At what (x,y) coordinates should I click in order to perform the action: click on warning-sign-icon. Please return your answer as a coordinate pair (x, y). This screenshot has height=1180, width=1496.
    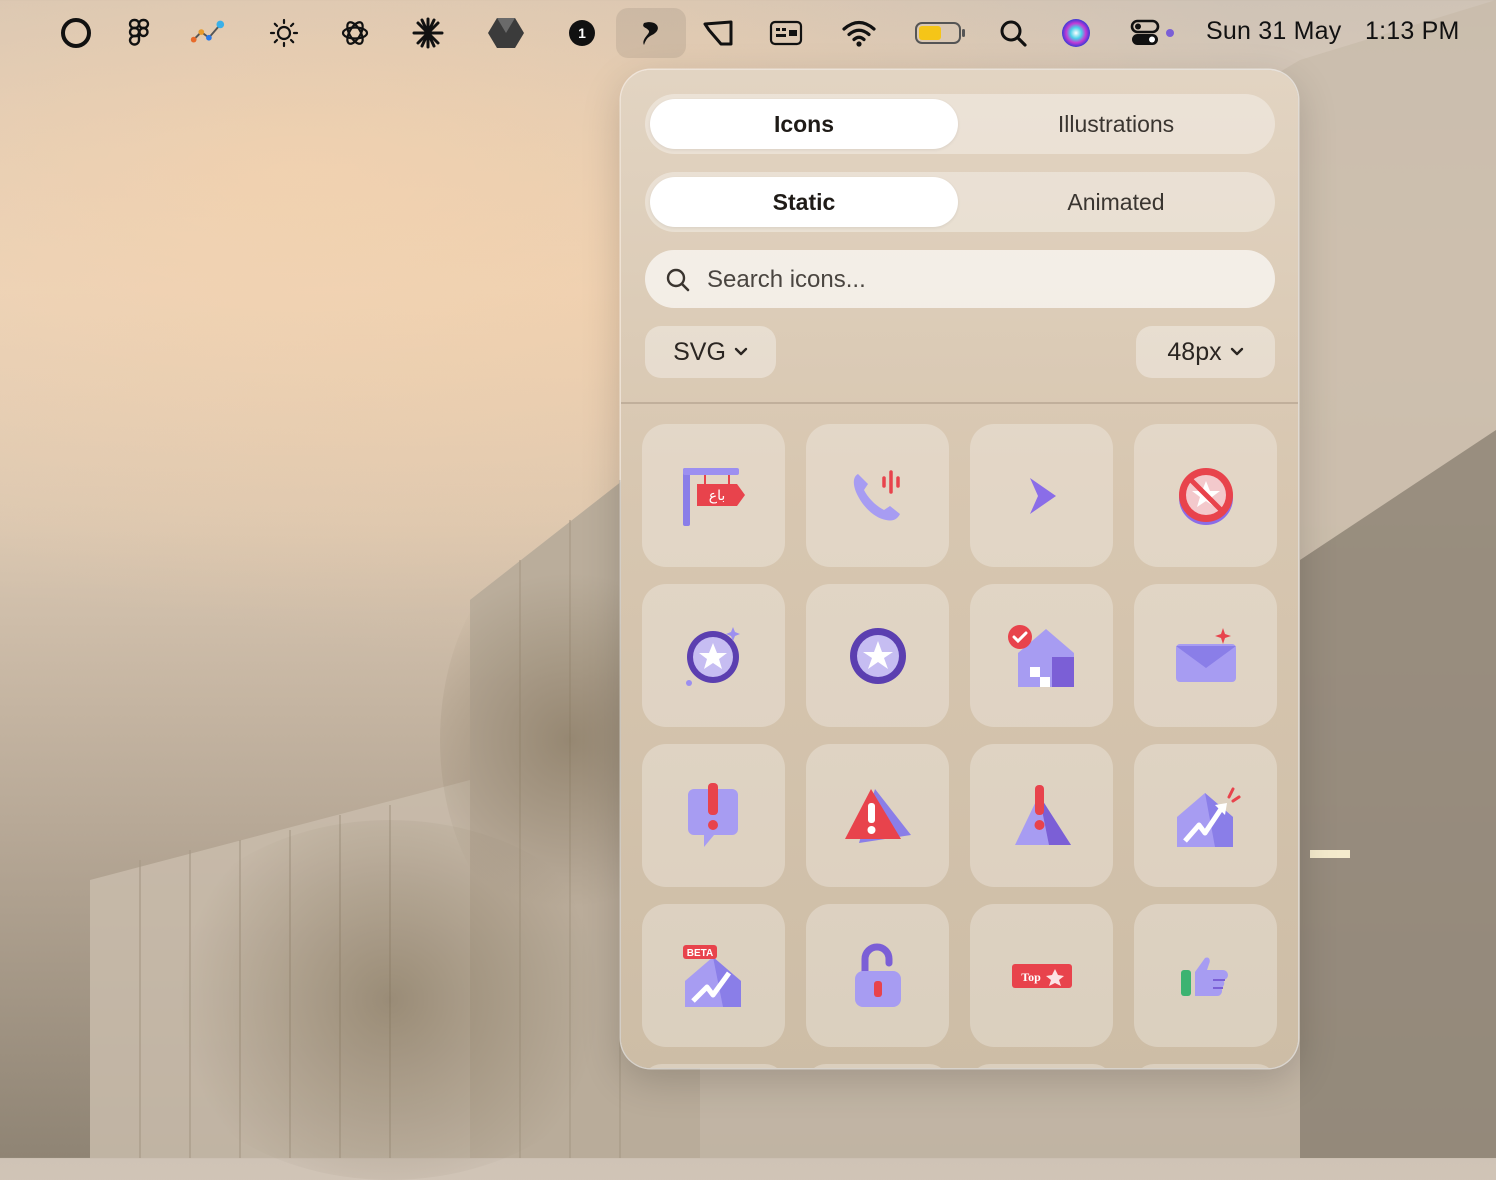
    Looking at the image, I should click on (1042, 814).